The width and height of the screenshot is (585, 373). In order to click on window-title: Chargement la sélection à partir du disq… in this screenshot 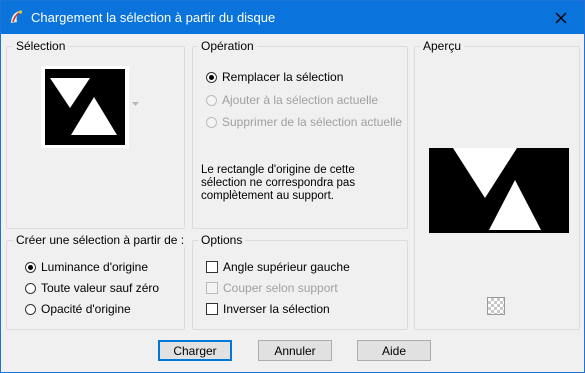, I will do `click(153, 17)`.